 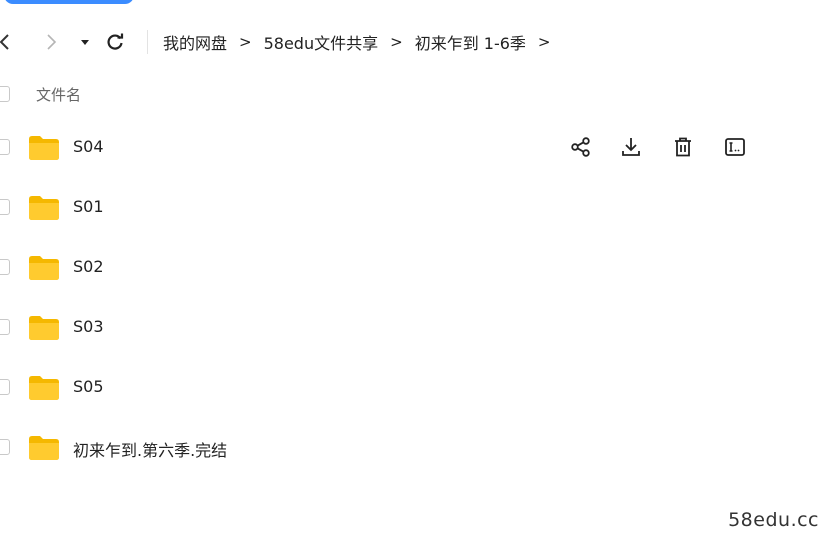 I want to click on watermark: 58edu.cc, so click(x=773, y=520).